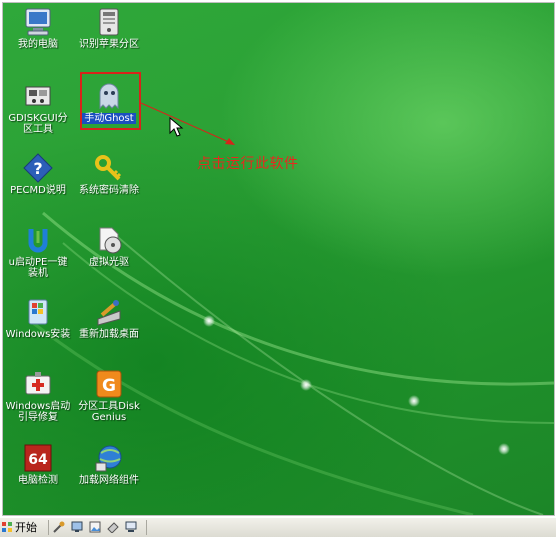 This screenshot has width=556, height=537. Describe the element at coordinates (109, 190) in the screenshot. I see `icon-label: 系统密码清除` at that location.